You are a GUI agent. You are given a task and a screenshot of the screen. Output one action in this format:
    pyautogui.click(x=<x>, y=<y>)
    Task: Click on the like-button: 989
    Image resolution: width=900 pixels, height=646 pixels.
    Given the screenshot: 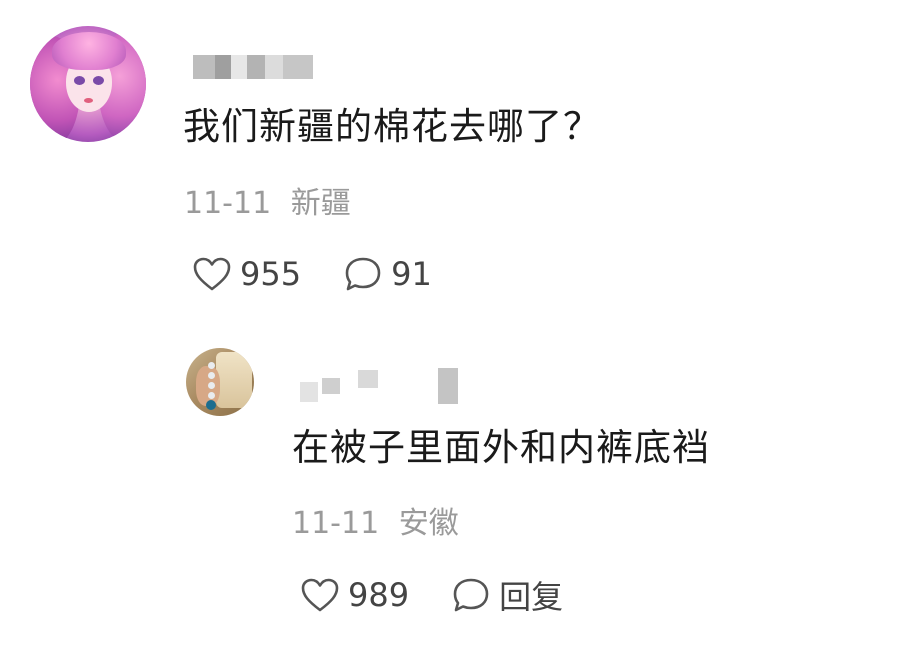 What is the action you would take?
    pyautogui.click(x=354, y=595)
    